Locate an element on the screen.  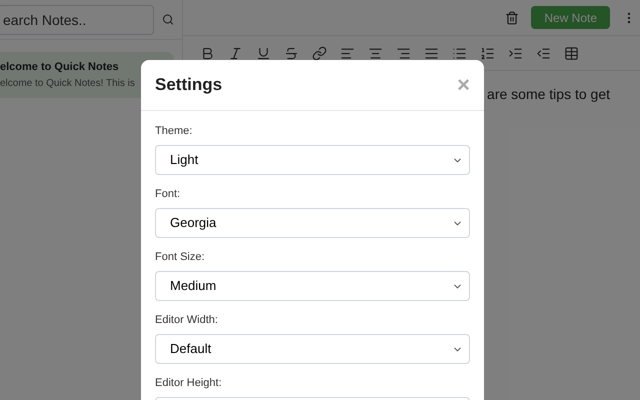
numbered-list-icon is located at coordinates (487, 53).